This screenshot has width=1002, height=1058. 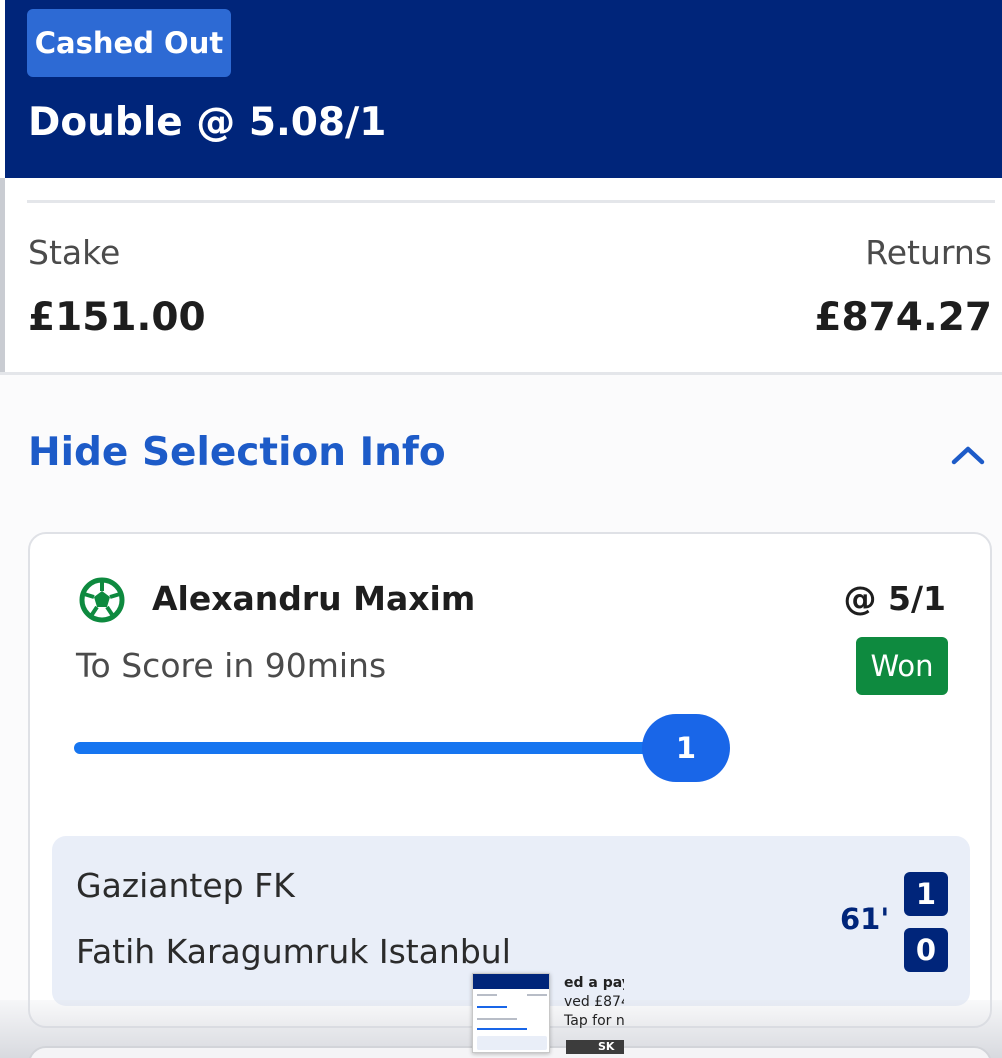 What do you see at coordinates (74, 252) in the screenshot?
I see `stake-label: Stake` at bounding box center [74, 252].